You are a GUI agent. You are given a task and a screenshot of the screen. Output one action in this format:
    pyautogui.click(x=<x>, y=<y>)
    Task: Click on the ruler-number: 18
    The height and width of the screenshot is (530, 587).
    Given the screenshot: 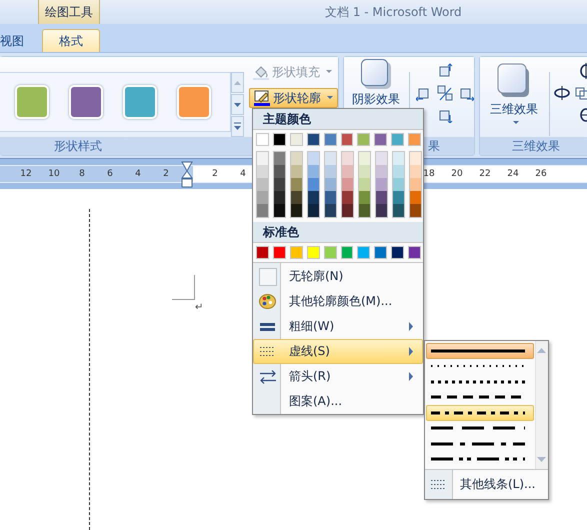 What is the action you would take?
    pyautogui.click(x=429, y=174)
    